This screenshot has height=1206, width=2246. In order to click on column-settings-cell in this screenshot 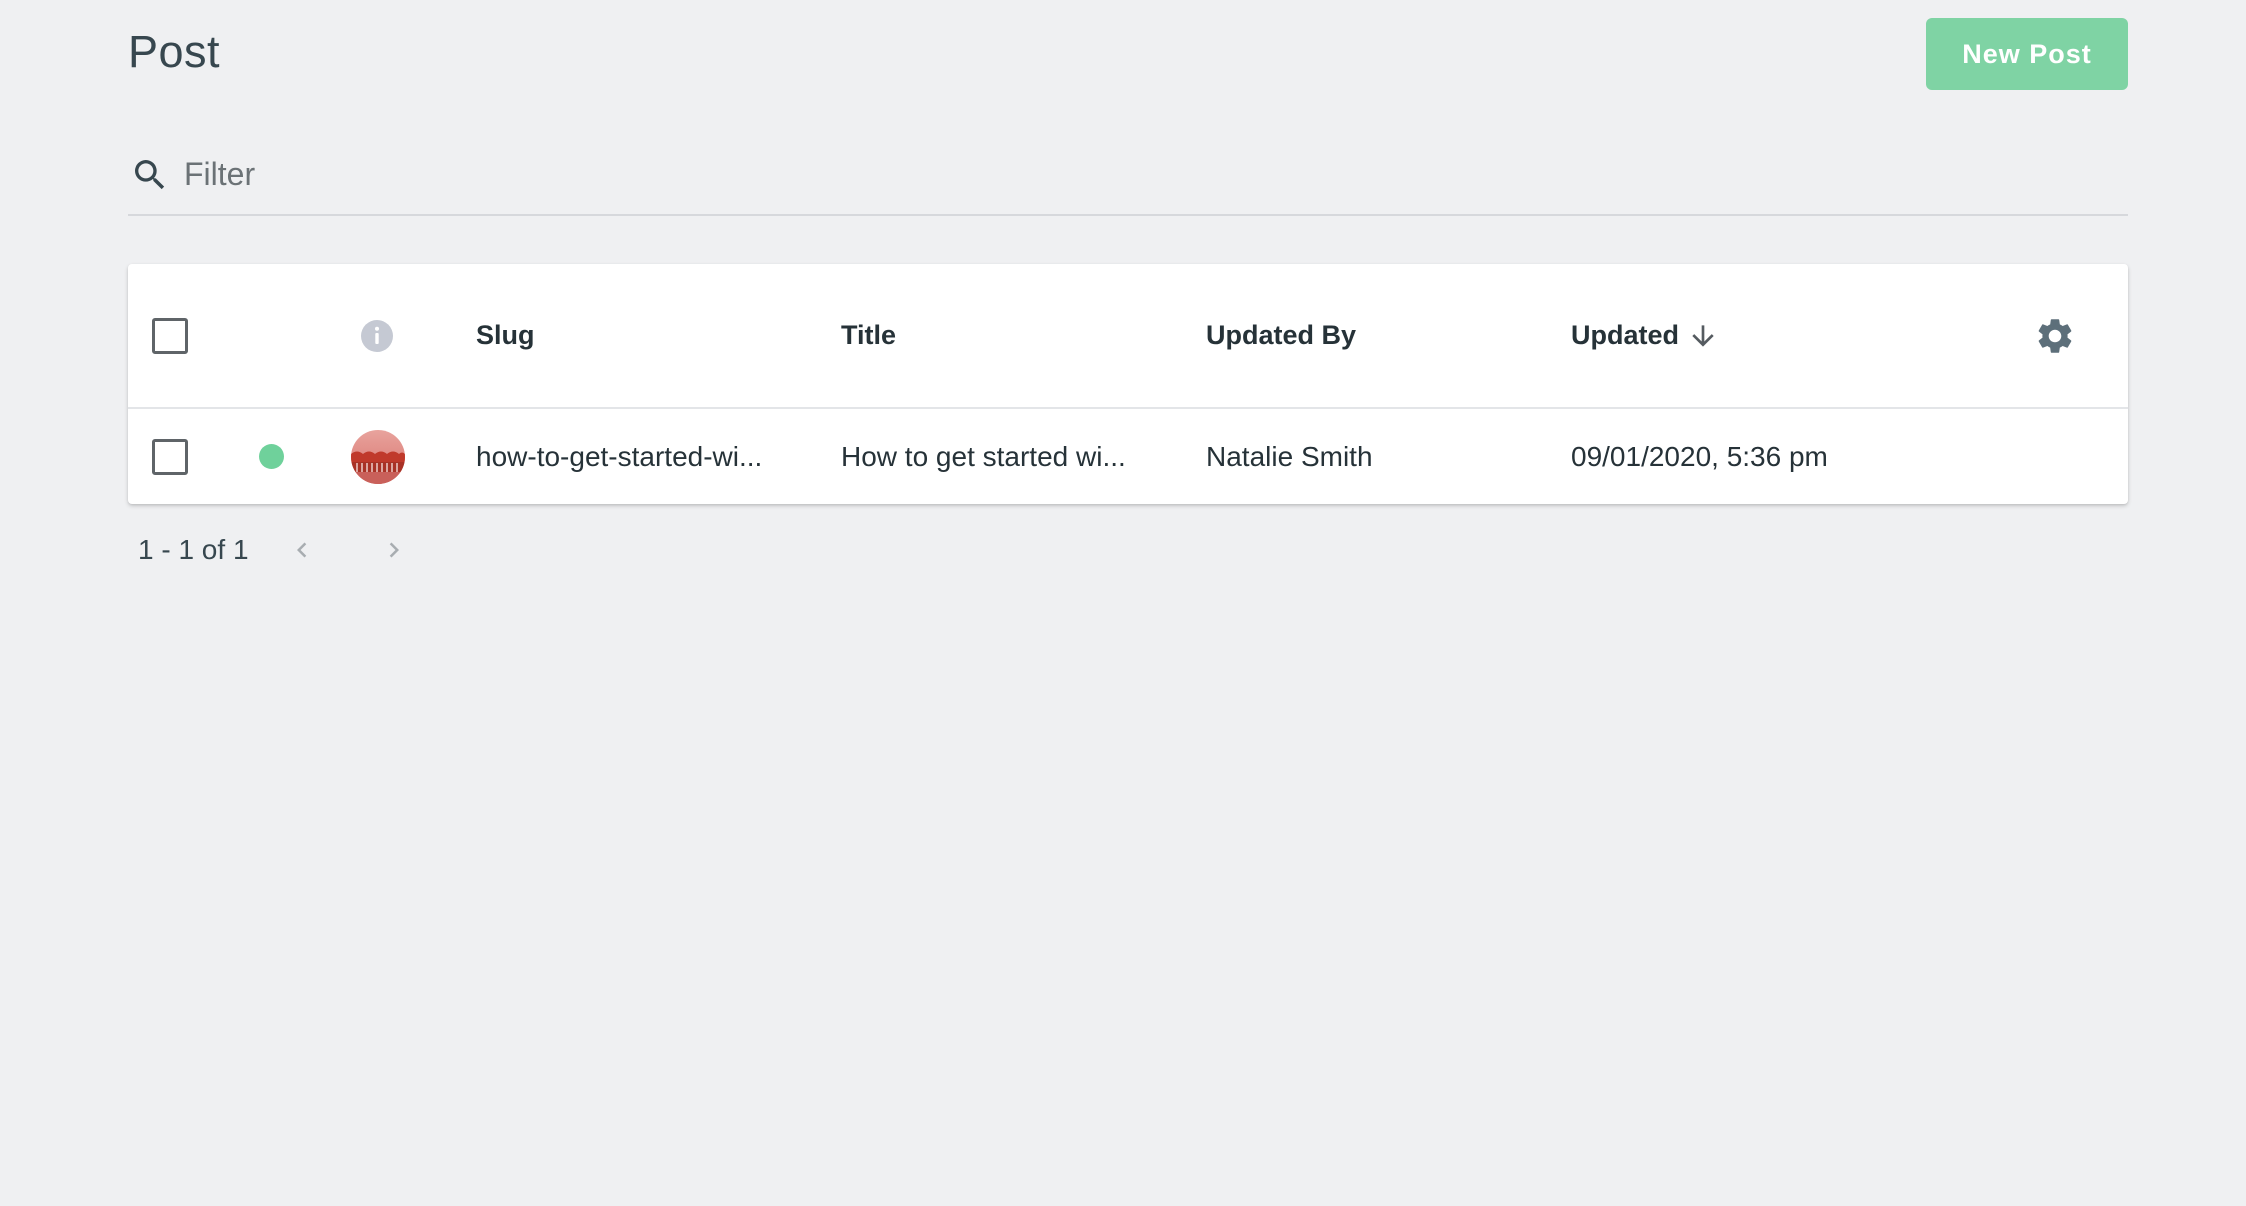, I will do `click(2055, 335)`.